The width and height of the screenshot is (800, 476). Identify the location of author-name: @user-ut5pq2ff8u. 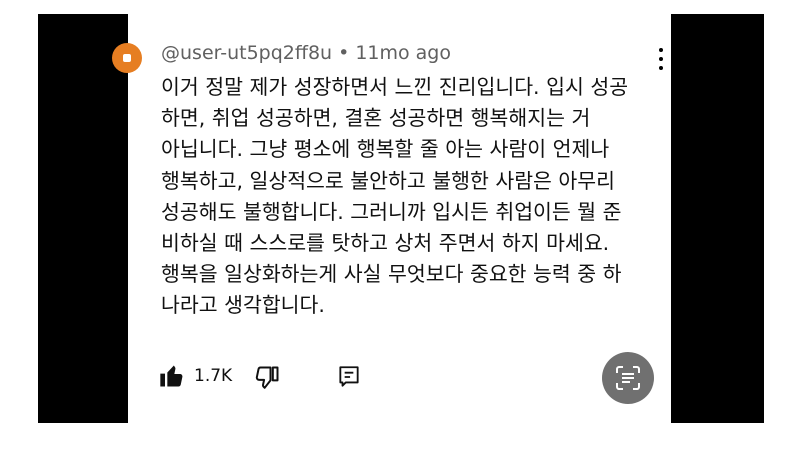
(246, 53).